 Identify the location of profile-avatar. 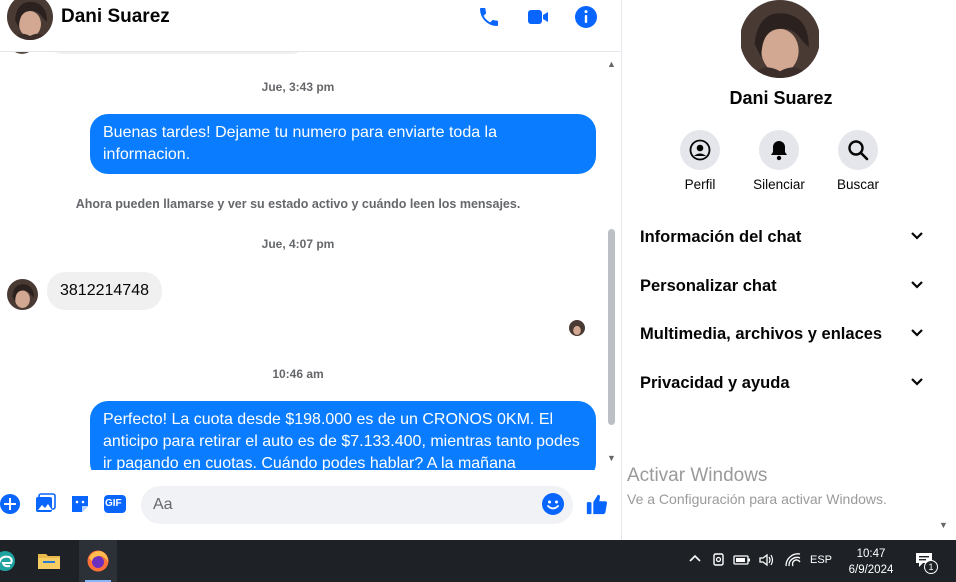
(780, 39).